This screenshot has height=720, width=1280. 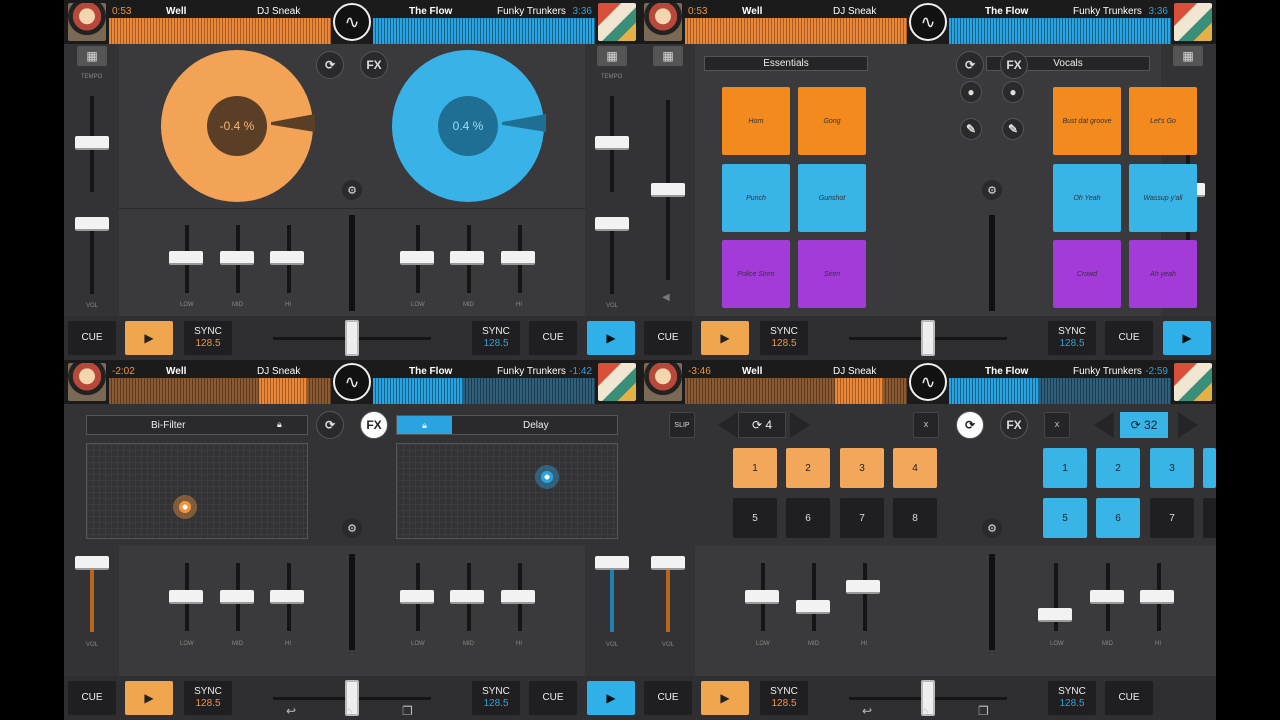 What do you see at coordinates (756, 121) in the screenshot?
I see `sample-pad: Horn` at bounding box center [756, 121].